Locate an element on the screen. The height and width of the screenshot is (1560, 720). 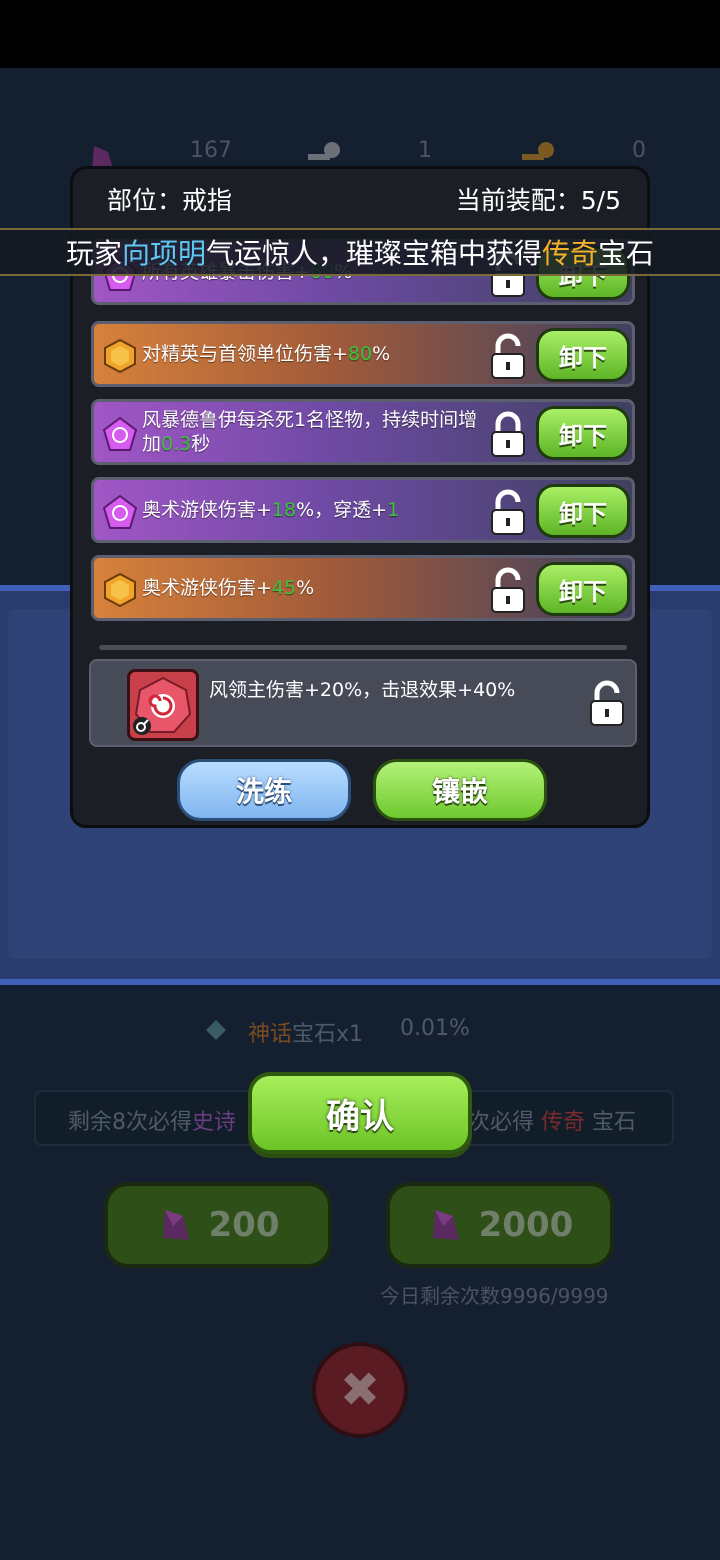
gem-effect-text: 奥术游侠伤害+ 18 %，穿透+ 1 is located at coordinates (271, 510).